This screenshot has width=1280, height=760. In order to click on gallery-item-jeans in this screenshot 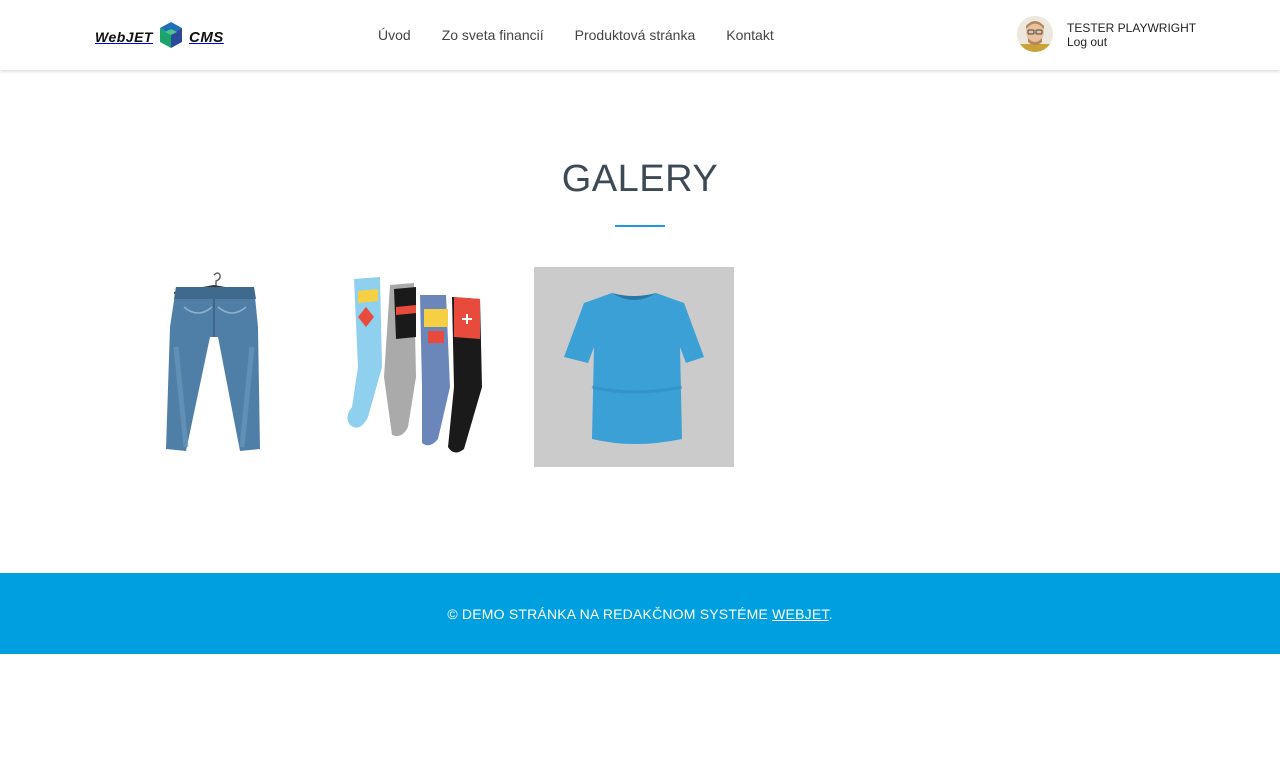, I will do `click(214, 367)`.